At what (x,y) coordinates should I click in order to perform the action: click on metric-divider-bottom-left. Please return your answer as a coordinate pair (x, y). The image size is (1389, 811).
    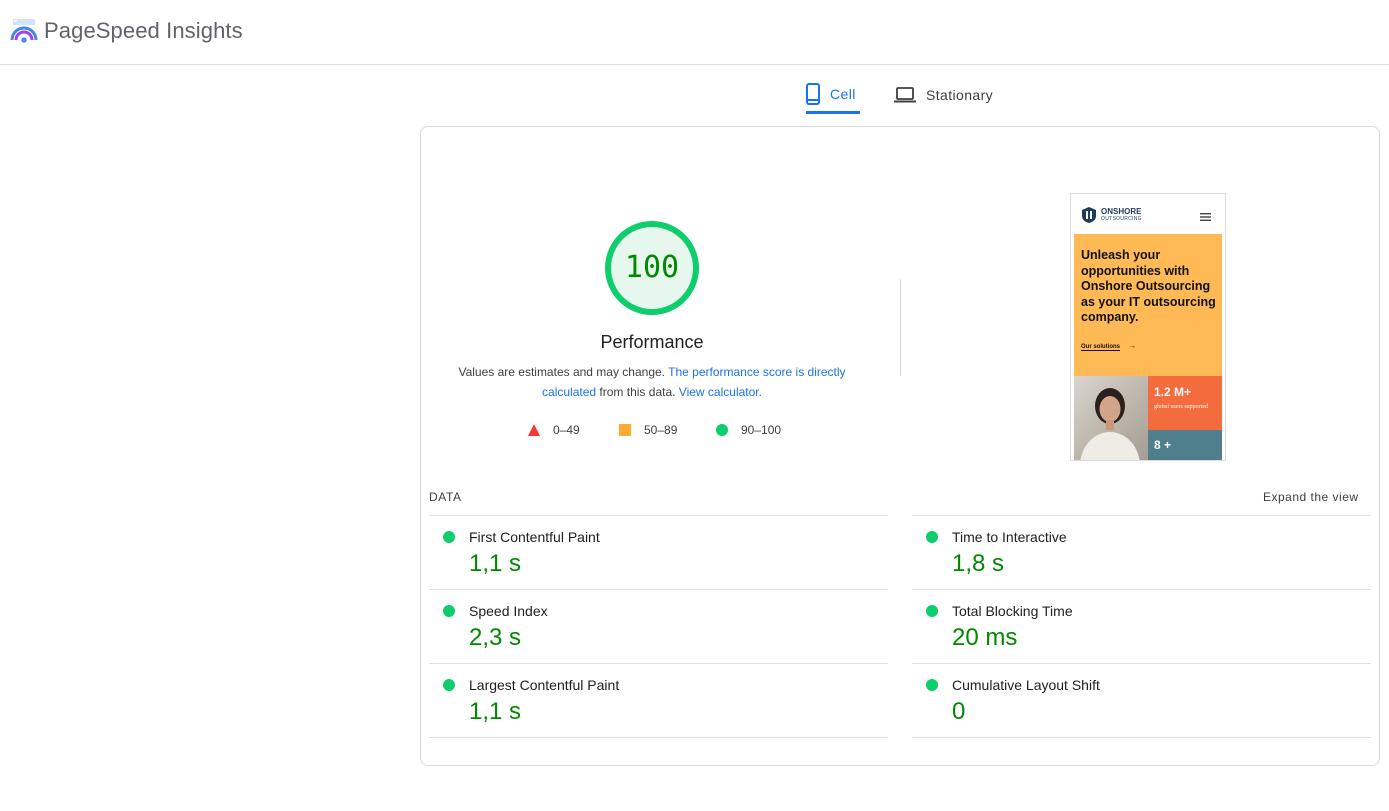
    Looking at the image, I should click on (658, 774).